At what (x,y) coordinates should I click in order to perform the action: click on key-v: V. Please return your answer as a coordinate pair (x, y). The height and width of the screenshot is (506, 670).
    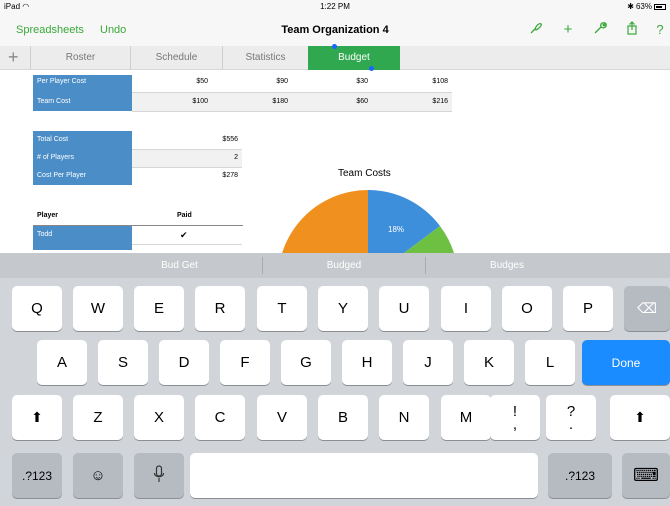
    Looking at the image, I should click on (282, 417).